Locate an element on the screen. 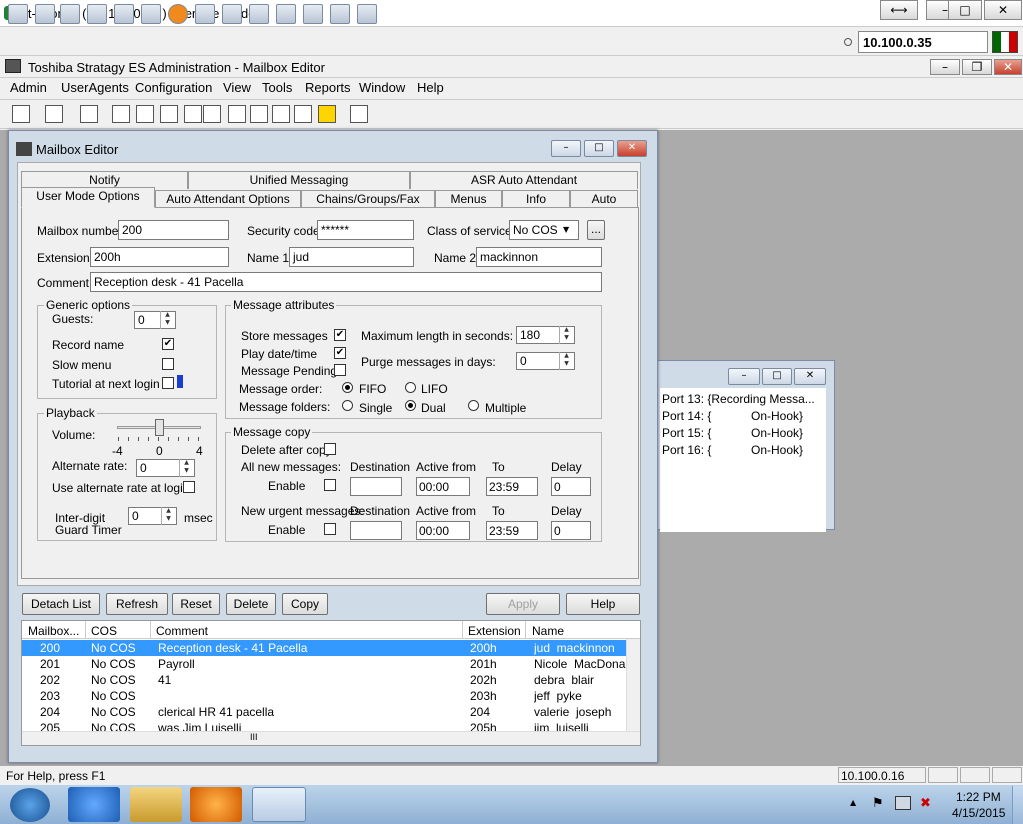 The image size is (1023, 824). editor-minimize-button: – is located at coordinates (566, 148).